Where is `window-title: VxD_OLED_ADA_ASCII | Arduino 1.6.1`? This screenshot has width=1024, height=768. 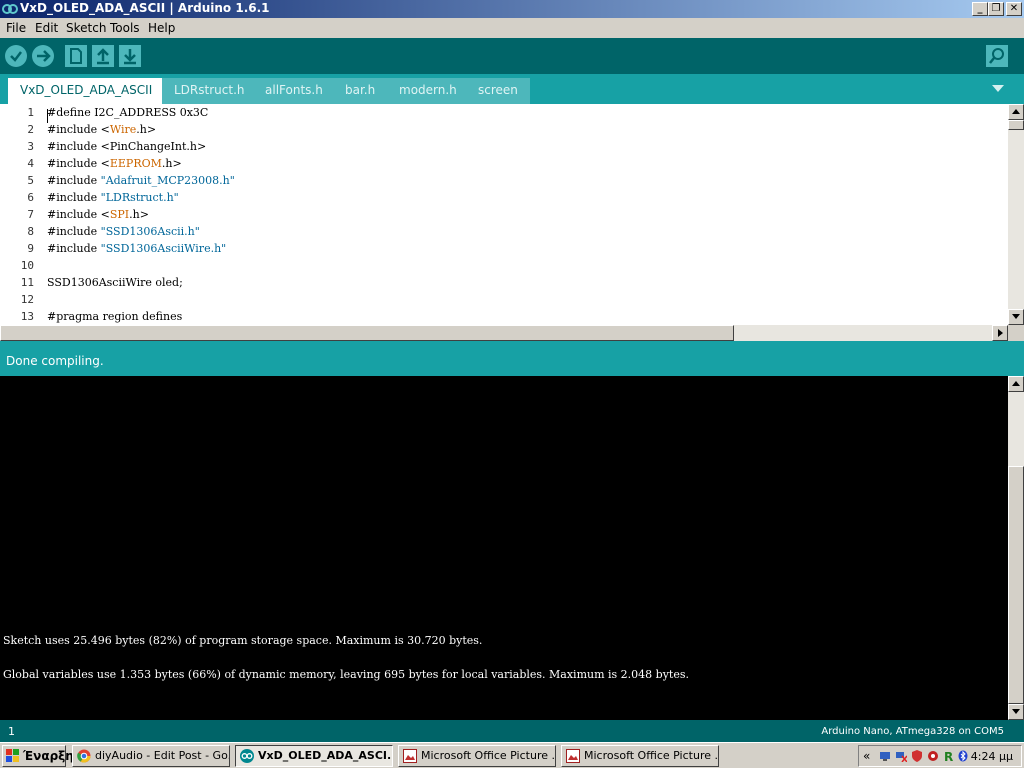 window-title: VxD_OLED_ADA_ASCII | Arduino 1.6.1 is located at coordinates (145, 8).